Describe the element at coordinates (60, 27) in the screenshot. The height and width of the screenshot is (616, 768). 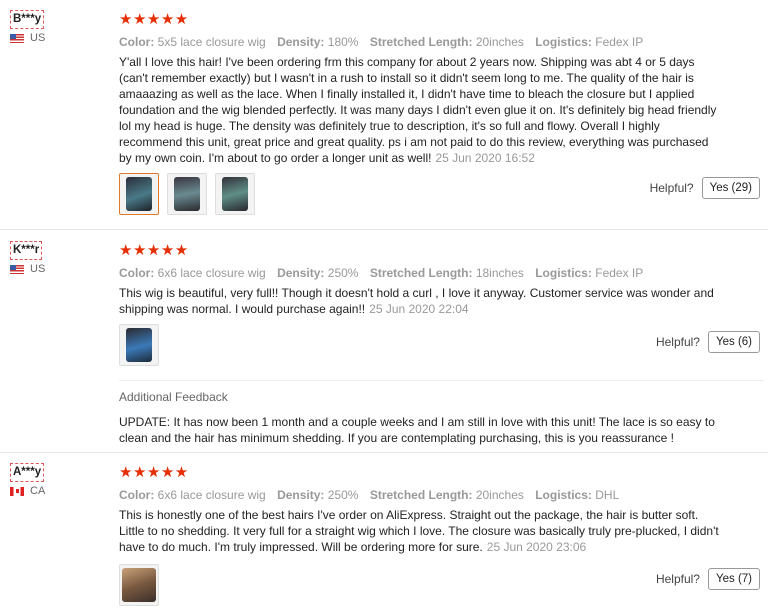
I see `reviewer-info: B***y US` at that location.